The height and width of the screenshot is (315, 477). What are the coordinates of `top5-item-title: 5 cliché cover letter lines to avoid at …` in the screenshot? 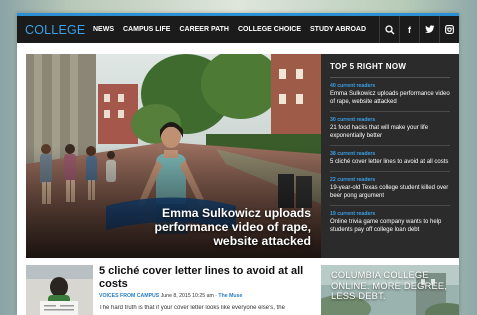 It's located at (390, 162).